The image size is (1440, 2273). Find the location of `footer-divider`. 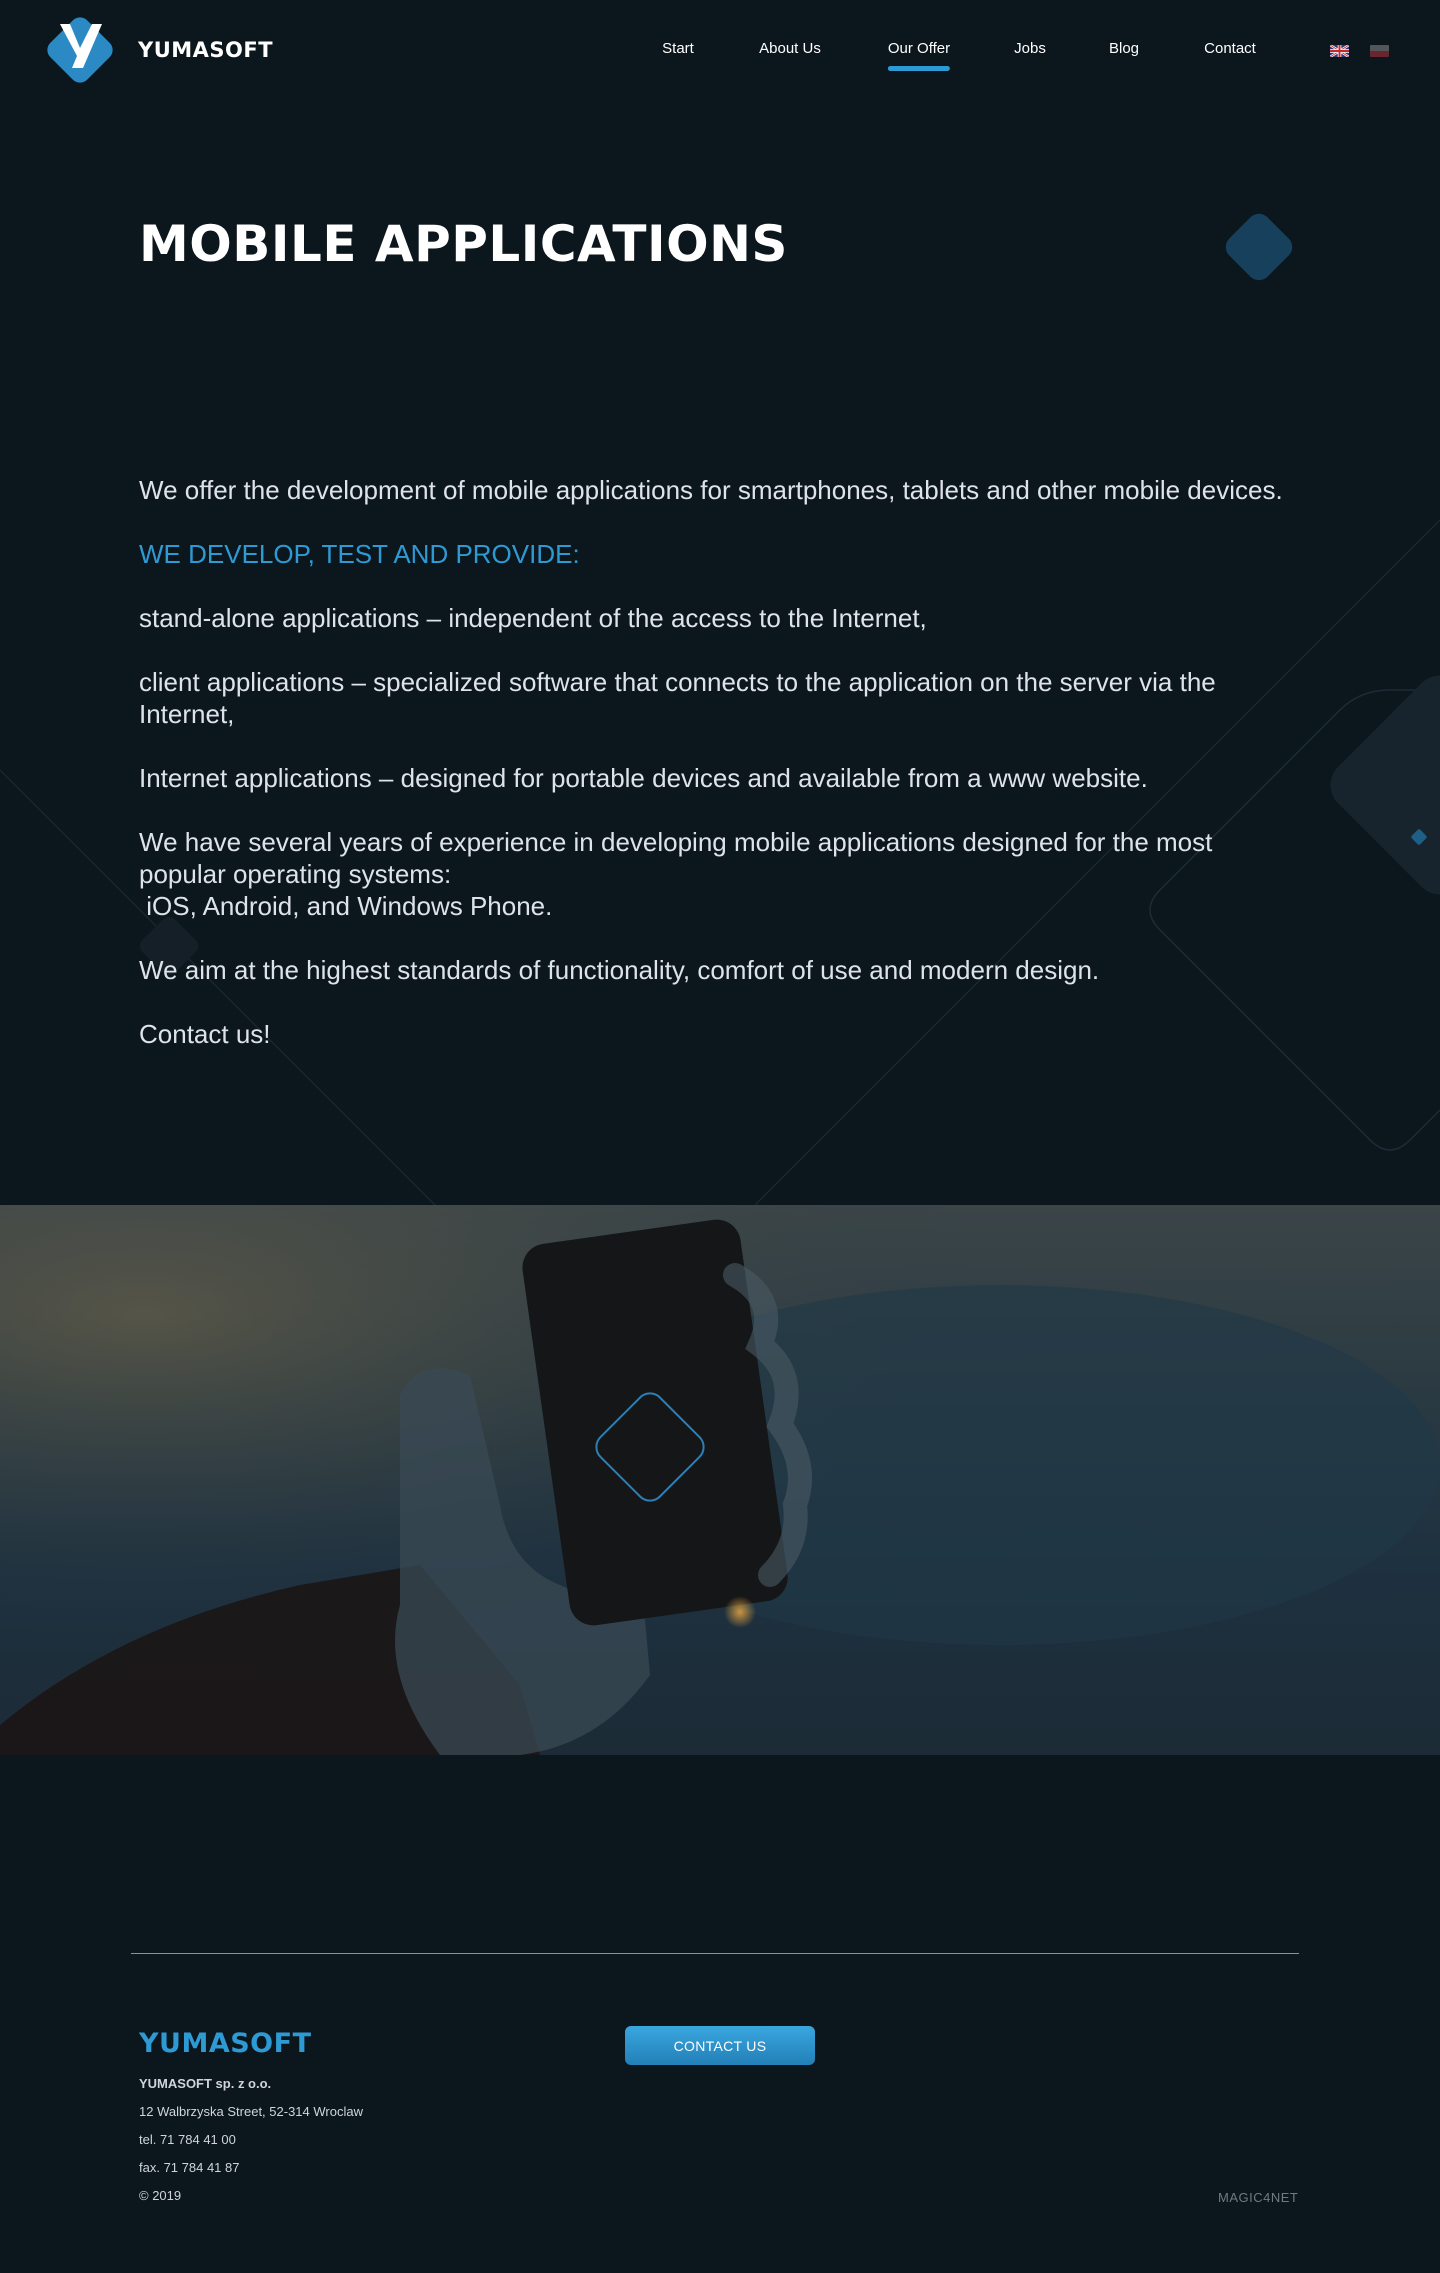

footer-divider is located at coordinates (715, 1953).